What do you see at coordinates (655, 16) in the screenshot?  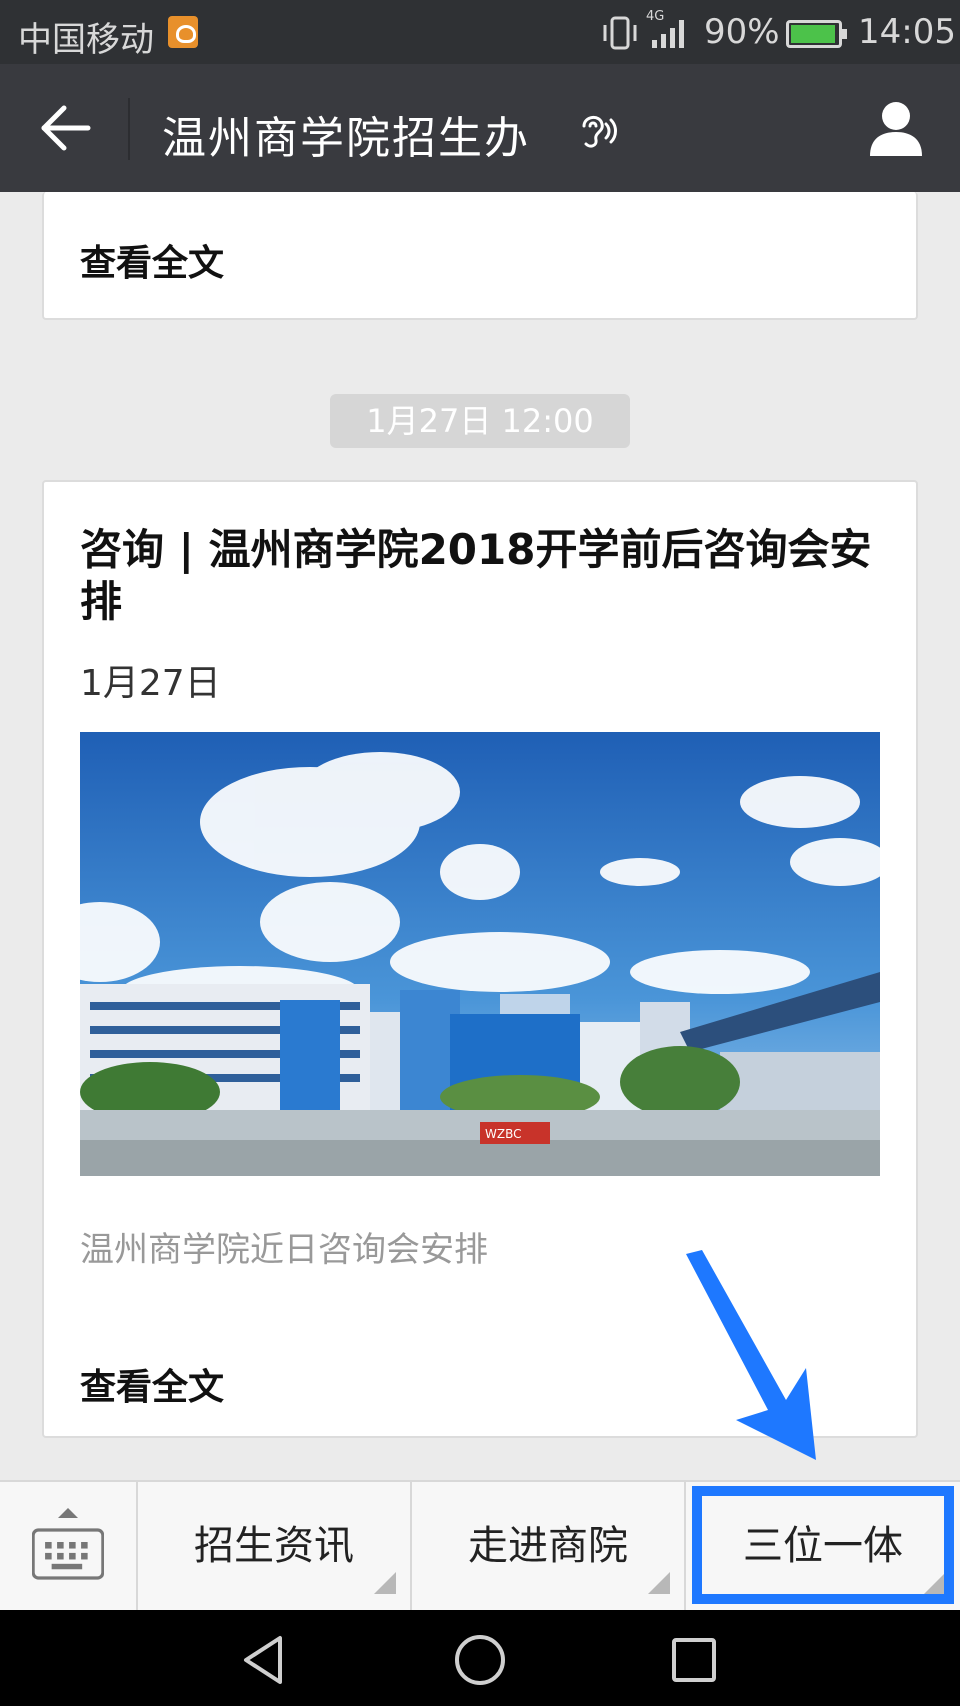 I see `network-type-label: 4G` at bounding box center [655, 16].